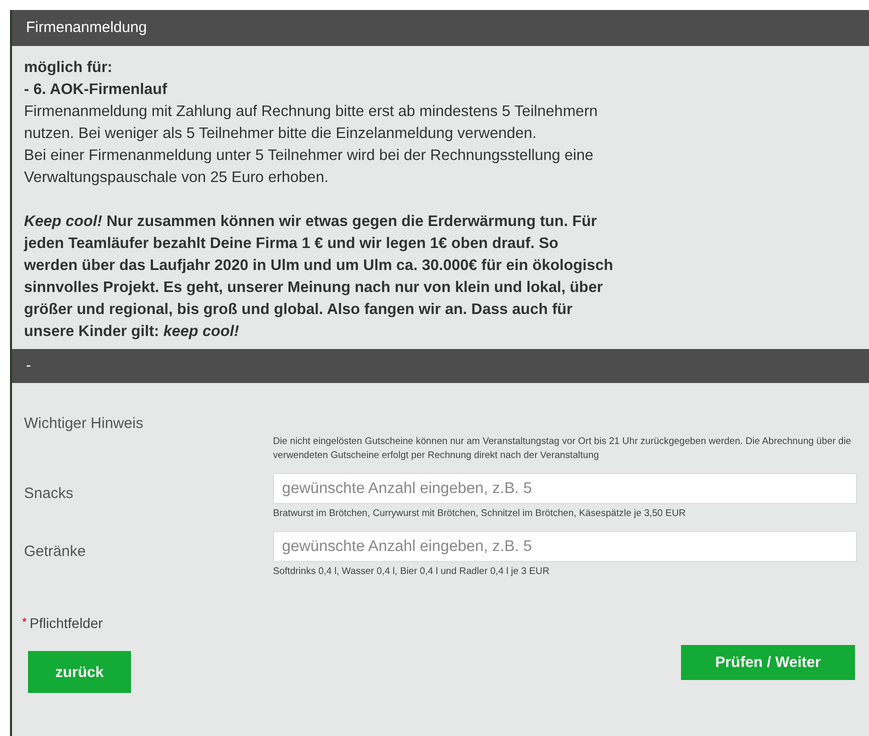 The width and height of the screenshot is (869, 736). Describe the element at coordinates (311, 123) in the screenshot. I see `intro-paragraph: möglich für: - 6. AOK-Firmenlauf Firmenanmeldung mit Zahlung auf Rechnung bitte erst ab mindestens 5 Teilnehmern nutzen. Bei weniger als 5 Teilnehmer bitte die Einzelanmeldung verwenden. Bei einer Firmenanmeldung unter 5 Teilnehmer wird bei der Rechnungsstellung eine Verwaltungspauschale von 25 Euro erhoben.` at that location.